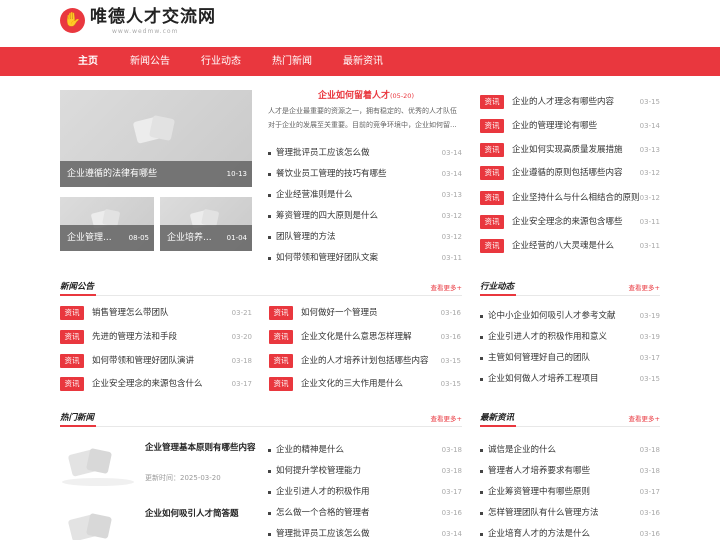 Image resolution: width=720 pixels, height=541 pixels. I want to click on section-header-hot: 热门新闻 查看更多+, so click(261, 419).